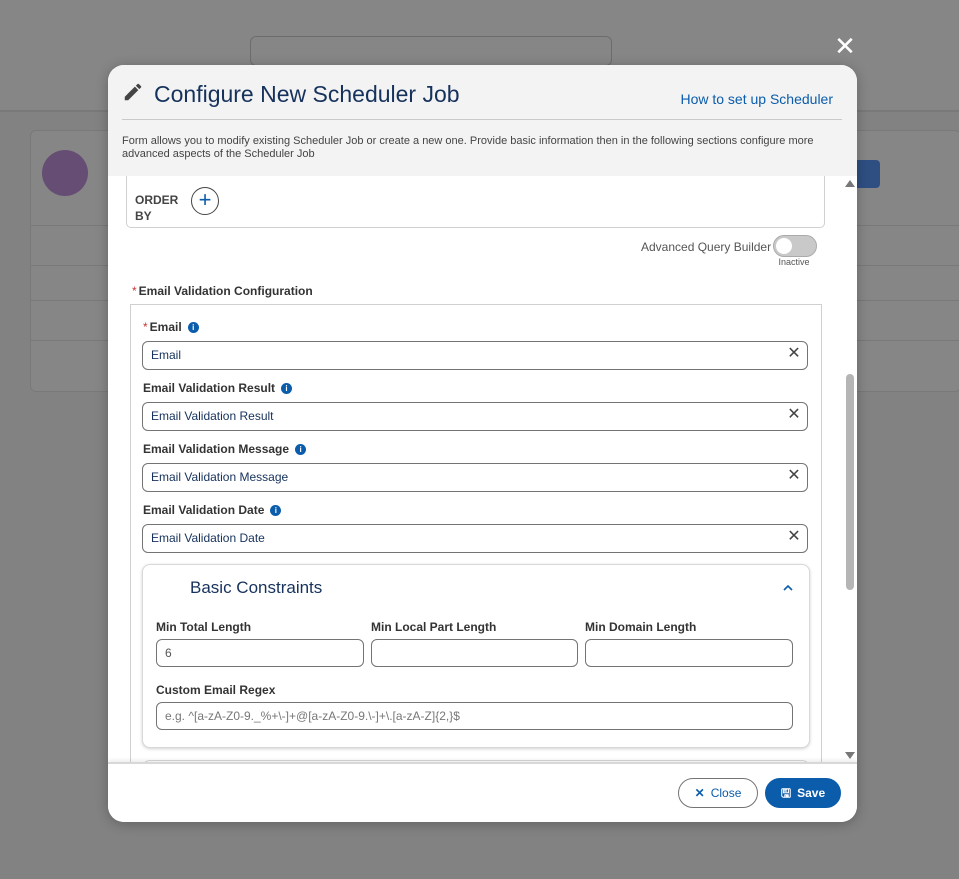 This screenshot has width=959, height=879. What do you see at coordinates (434, 627) in the screenshot?
I see `min-local-part-length-label: Min Local Part Length` at bounding box center [434, 627].